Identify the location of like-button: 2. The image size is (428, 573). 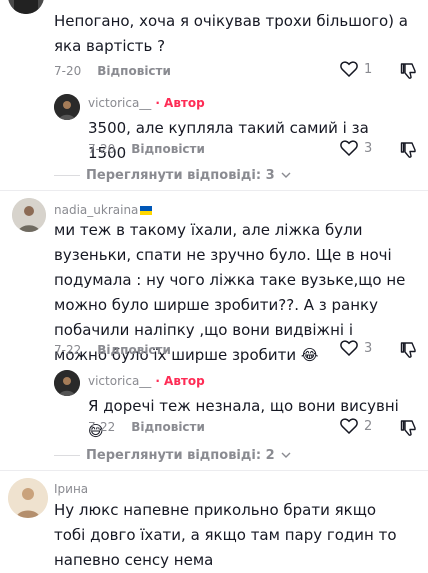
(356, 426).